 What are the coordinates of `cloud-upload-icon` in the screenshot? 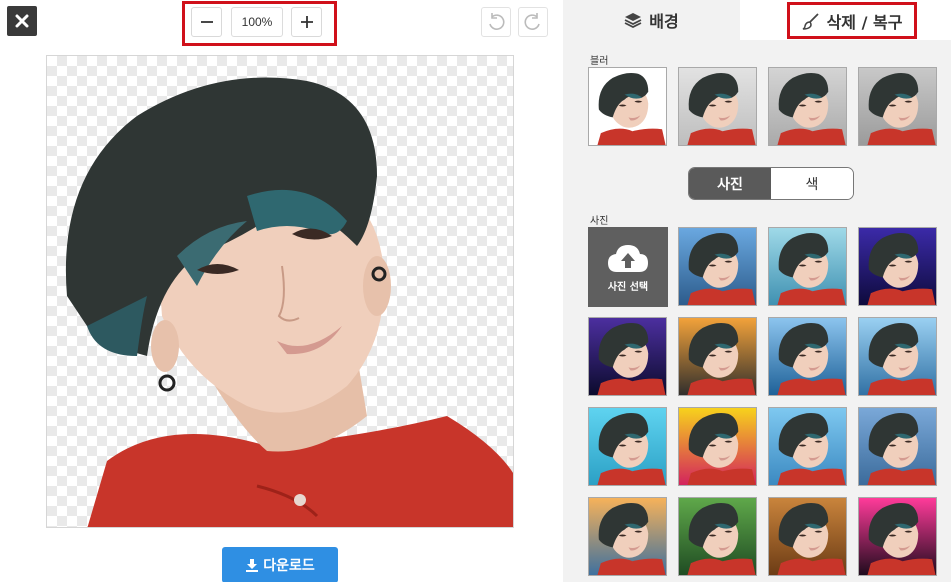 It's located at (628, 258).